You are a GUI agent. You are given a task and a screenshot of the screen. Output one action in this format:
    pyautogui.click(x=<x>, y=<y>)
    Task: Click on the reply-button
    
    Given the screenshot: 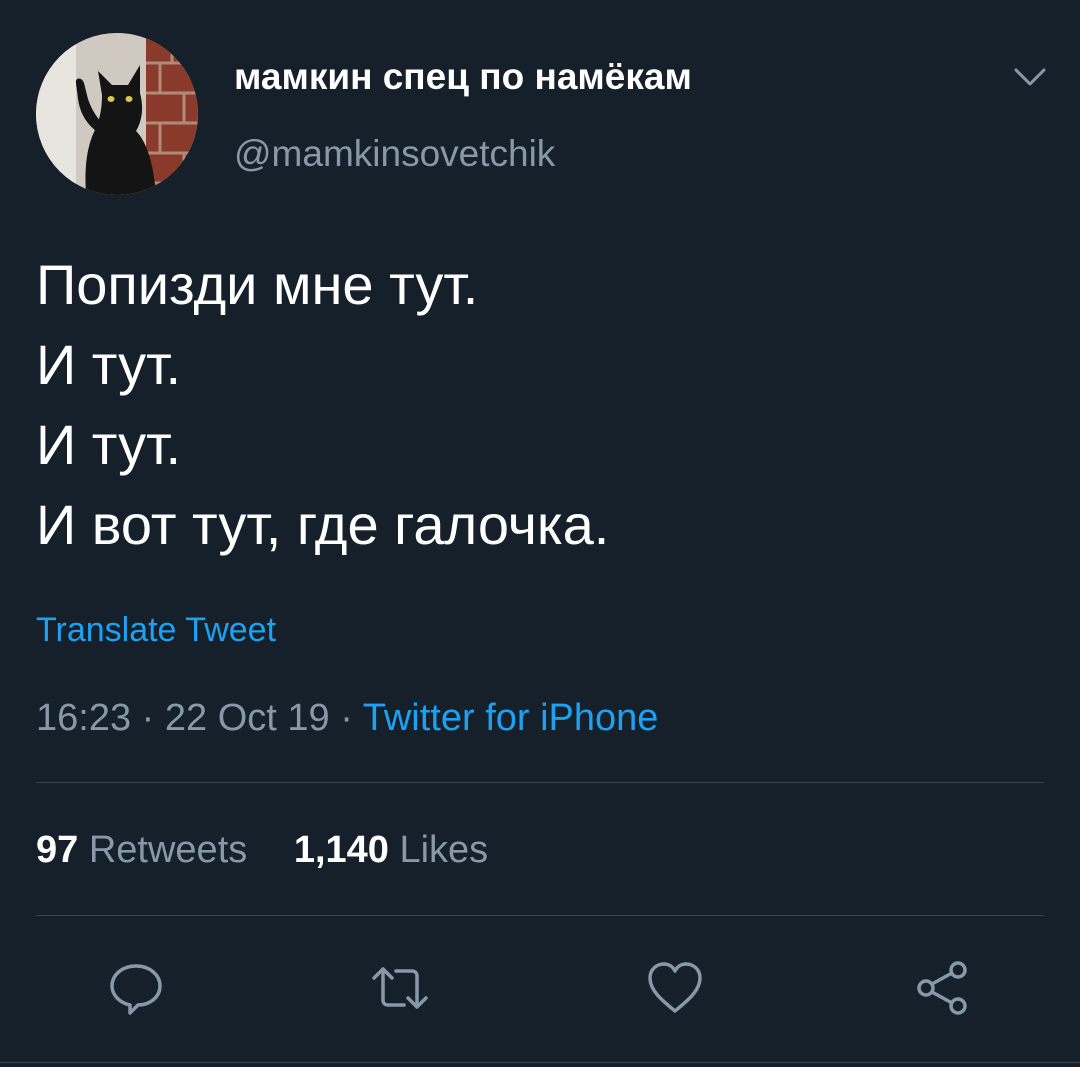 What is the action you would take?
    pyautogui.click(x=136, y=988)
    